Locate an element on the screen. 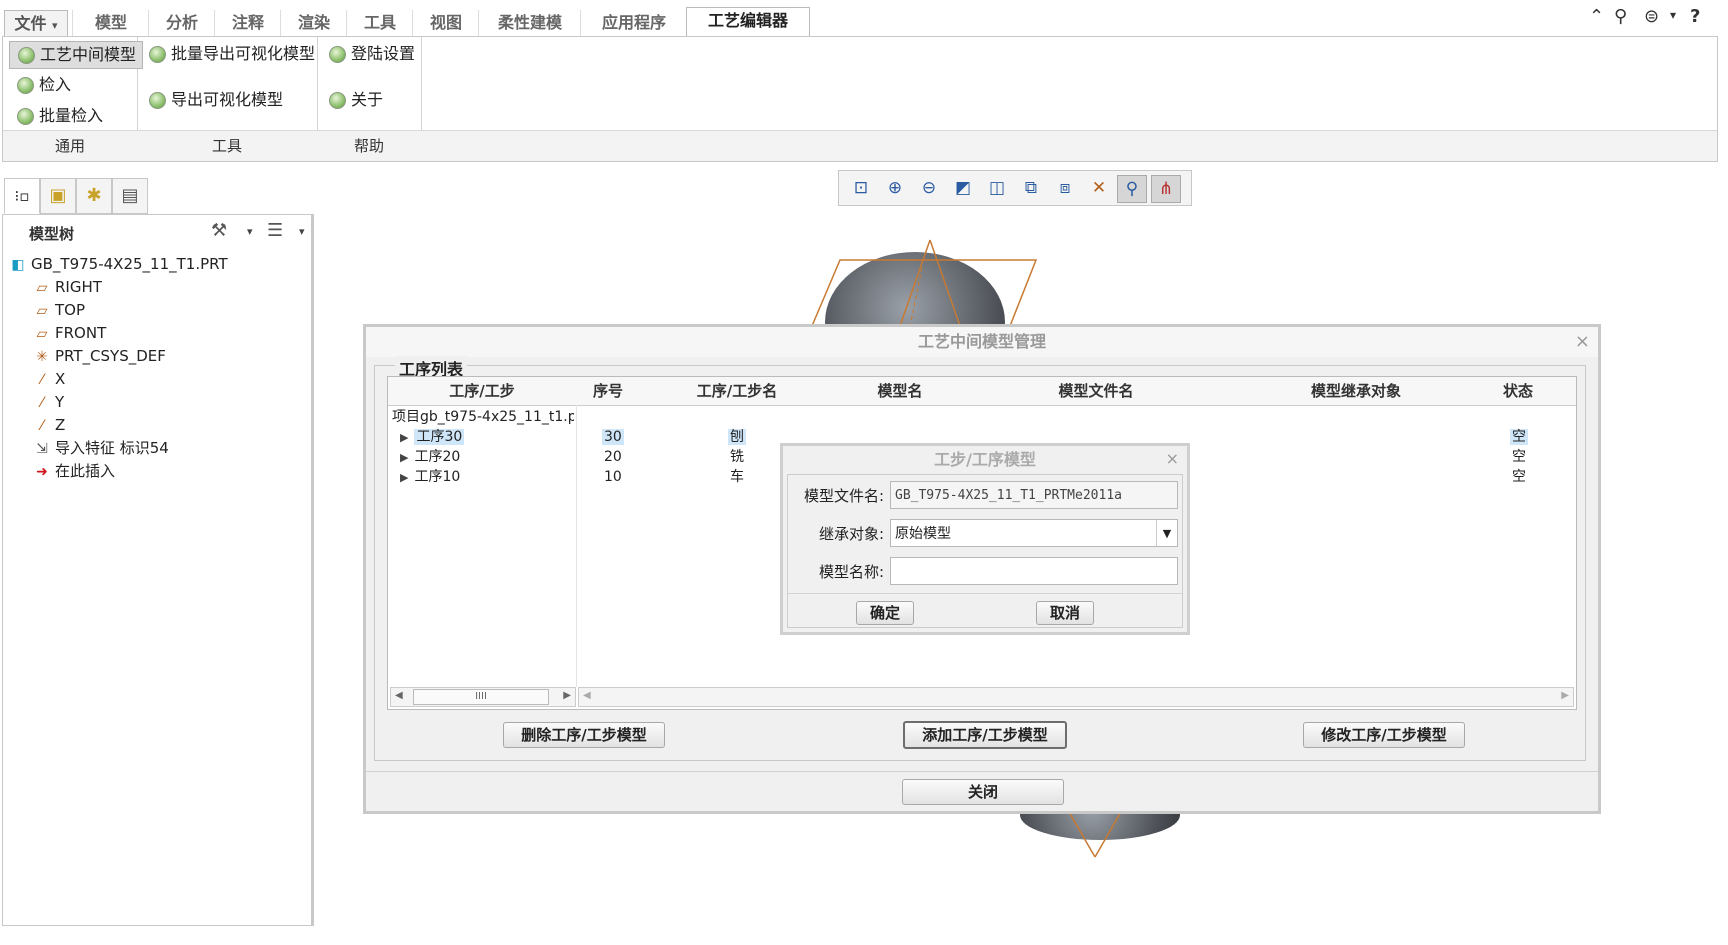  tree-item-top: ▱ TOP is located at coordinates (59, 310).